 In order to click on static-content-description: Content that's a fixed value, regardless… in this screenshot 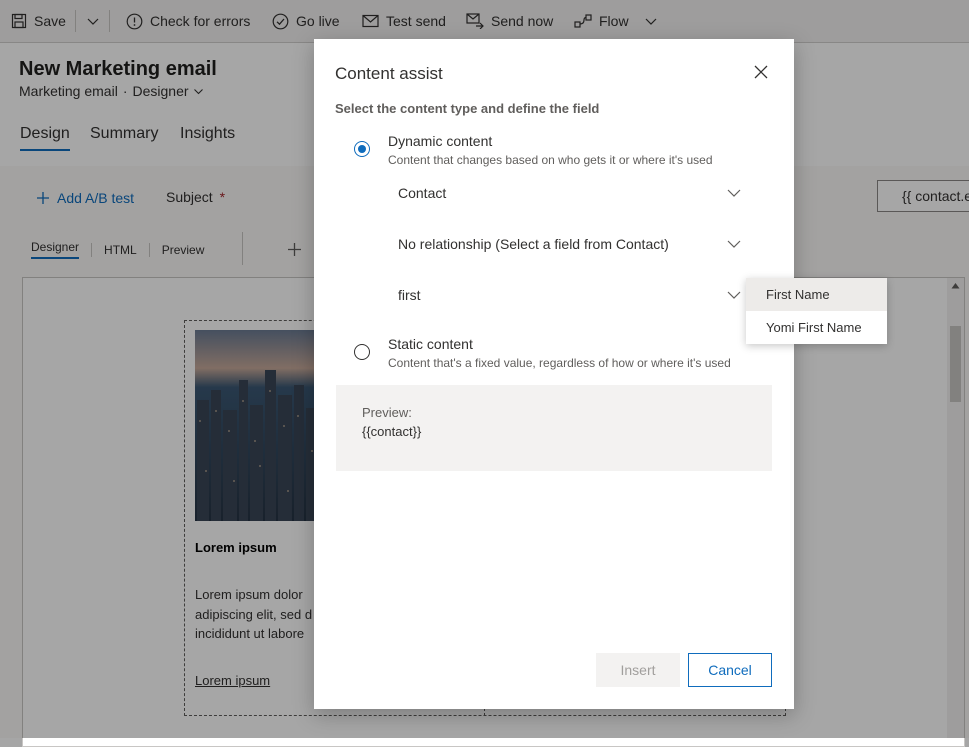, I will do `click(559, 363)`.